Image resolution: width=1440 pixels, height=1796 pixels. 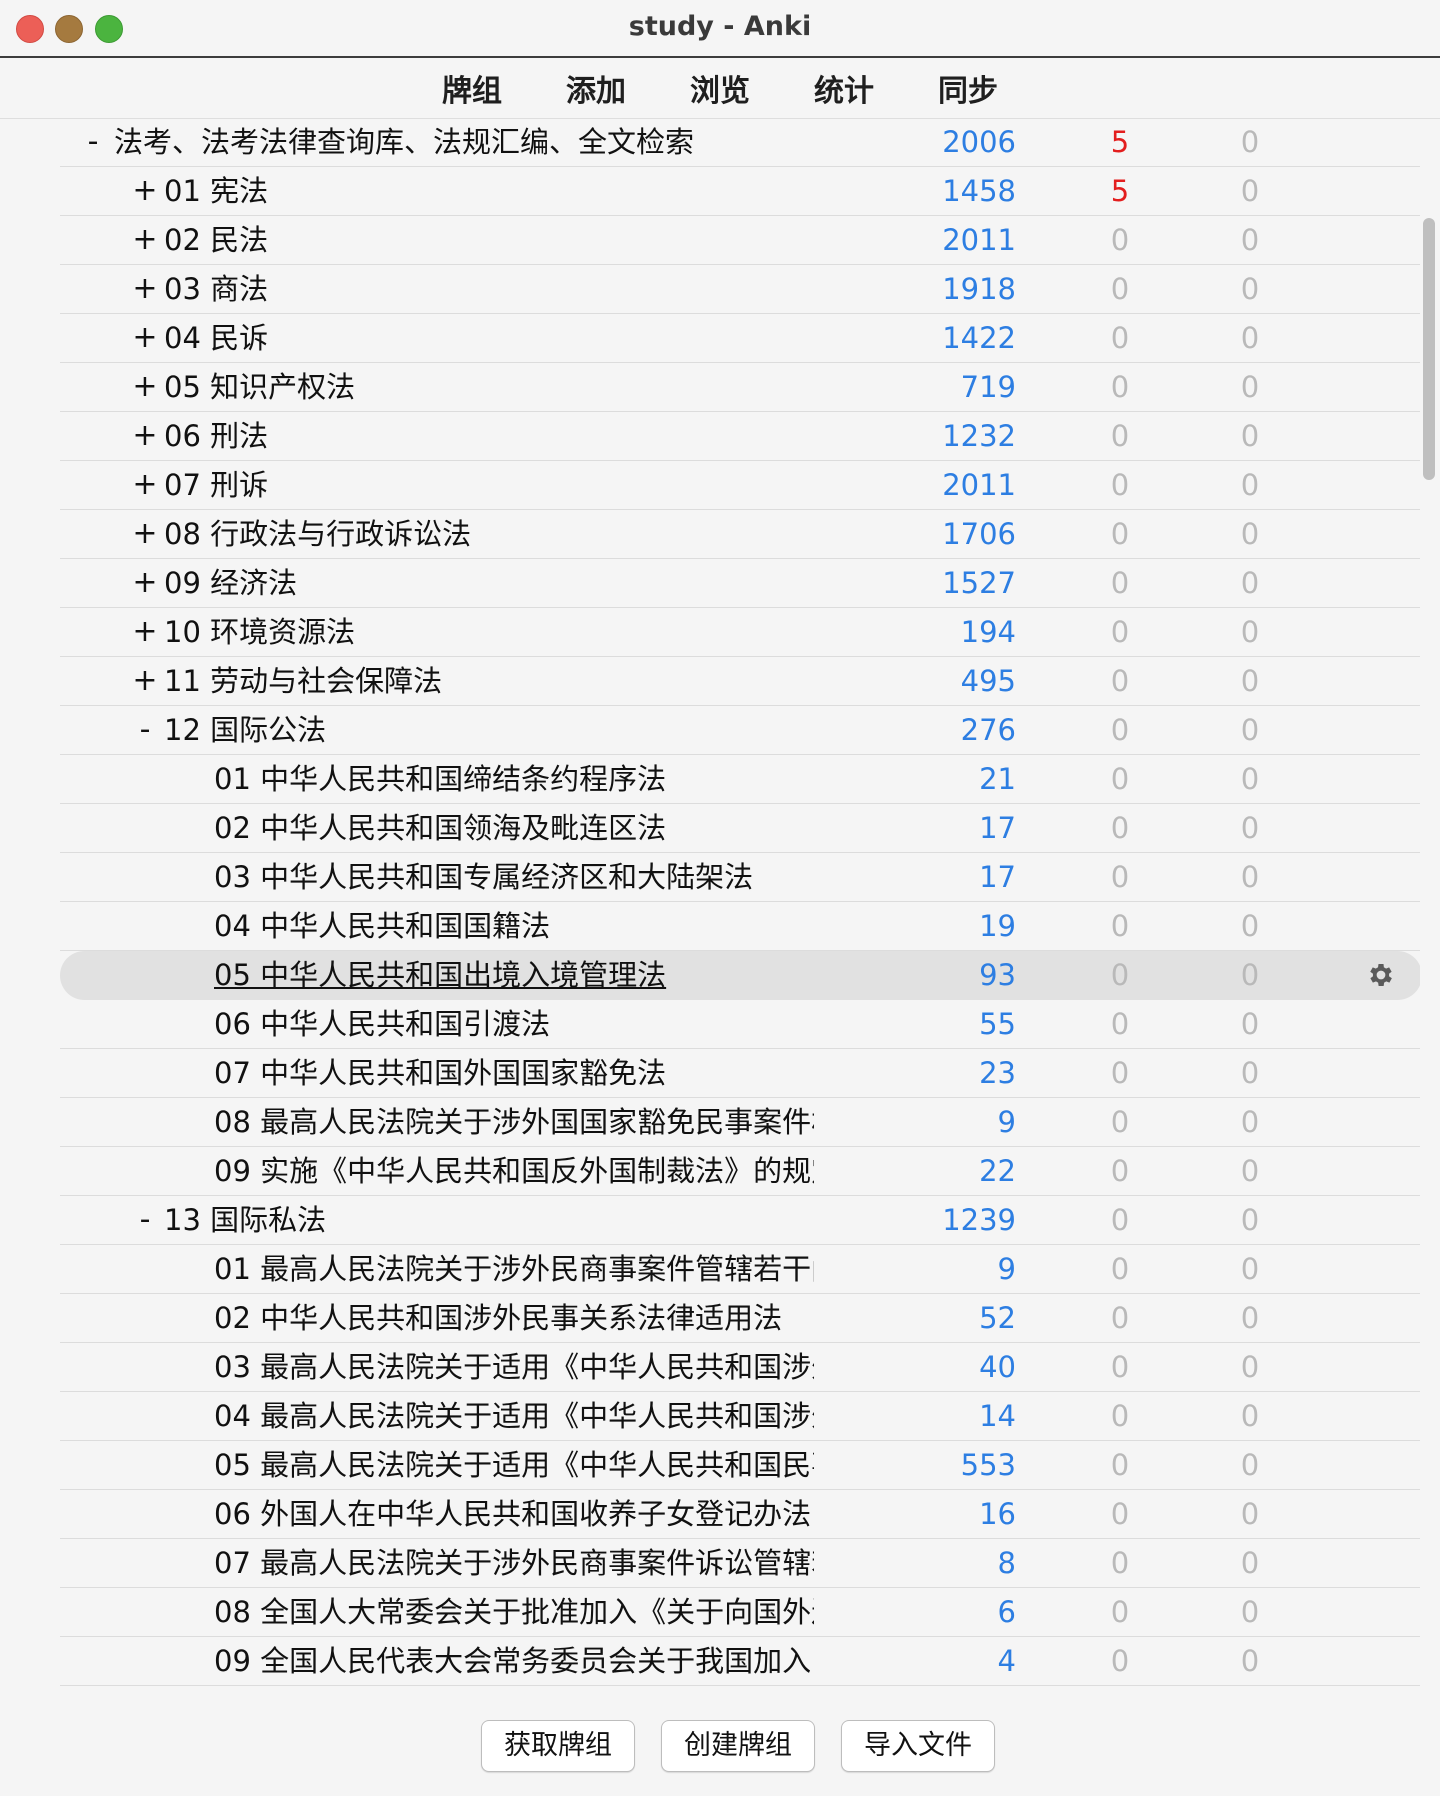 I want to click on deck-name-link: 12 国际公法, so click(x=489, y=730).